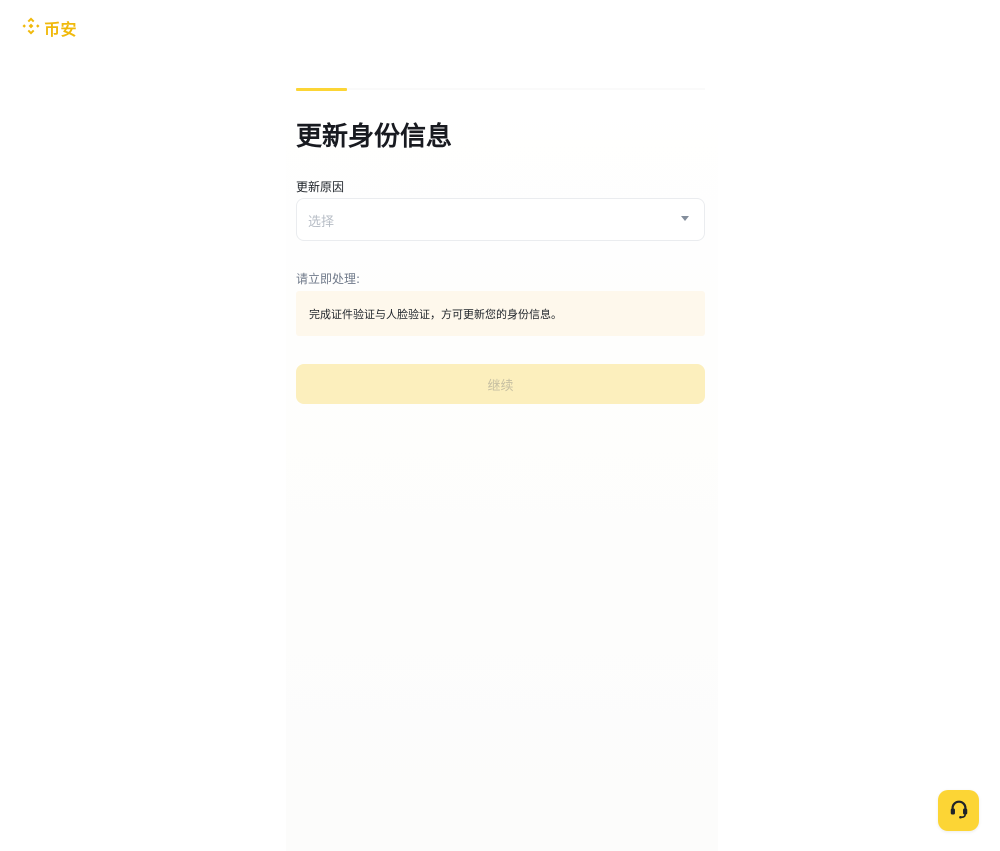 The width and height of the screenshot is (1000, 851). I want to click on support-chat-button, so click(958, 810).